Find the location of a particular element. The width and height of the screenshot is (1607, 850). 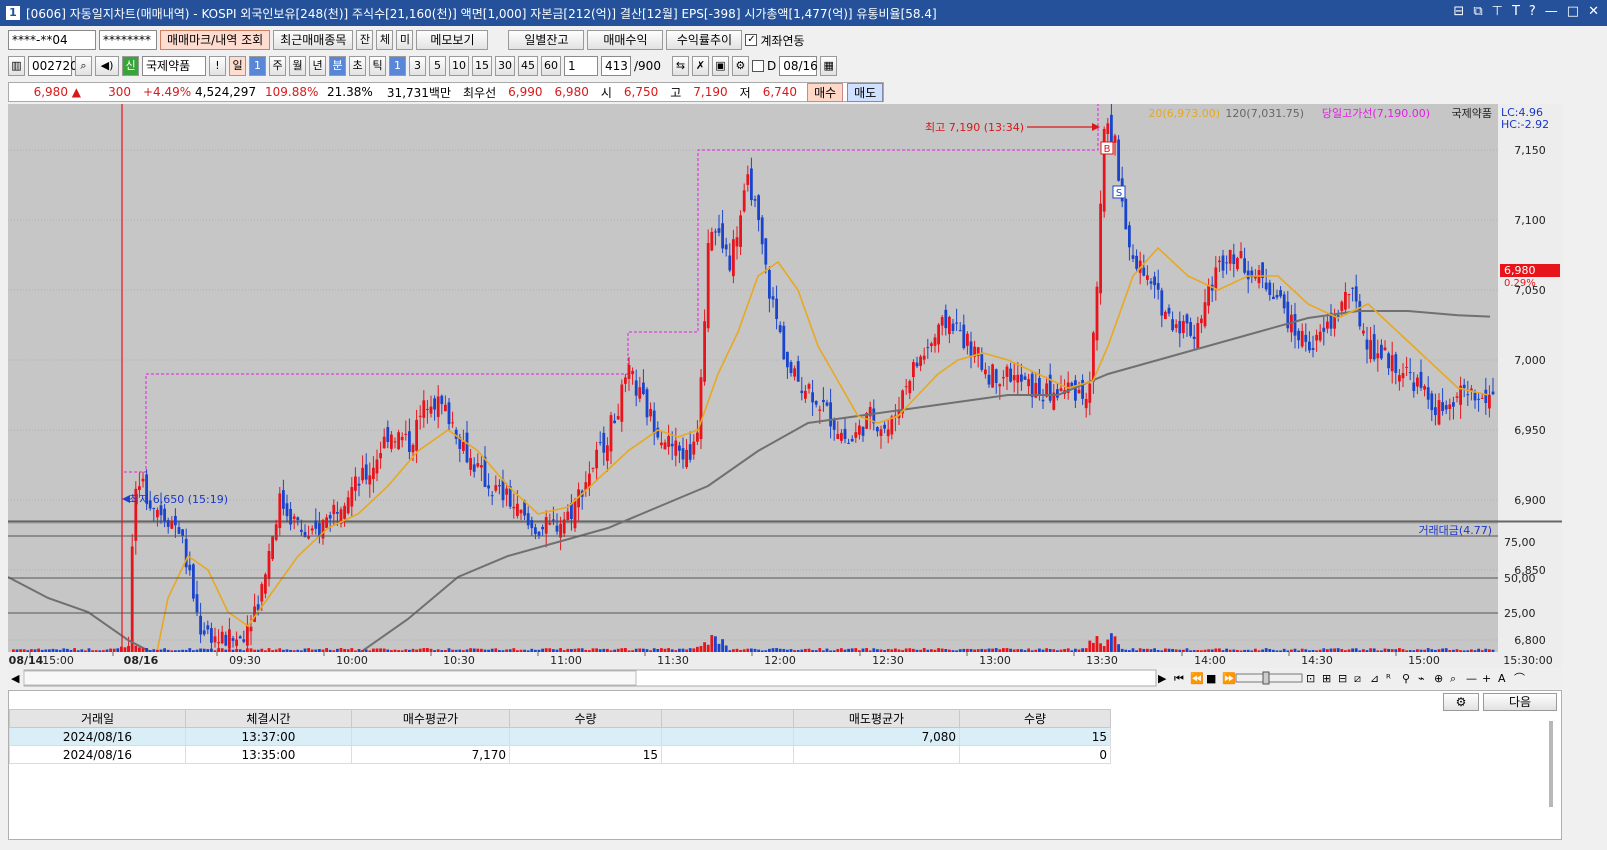

trade-profit-button: 매매수익 is located at coordinates (625, 40).